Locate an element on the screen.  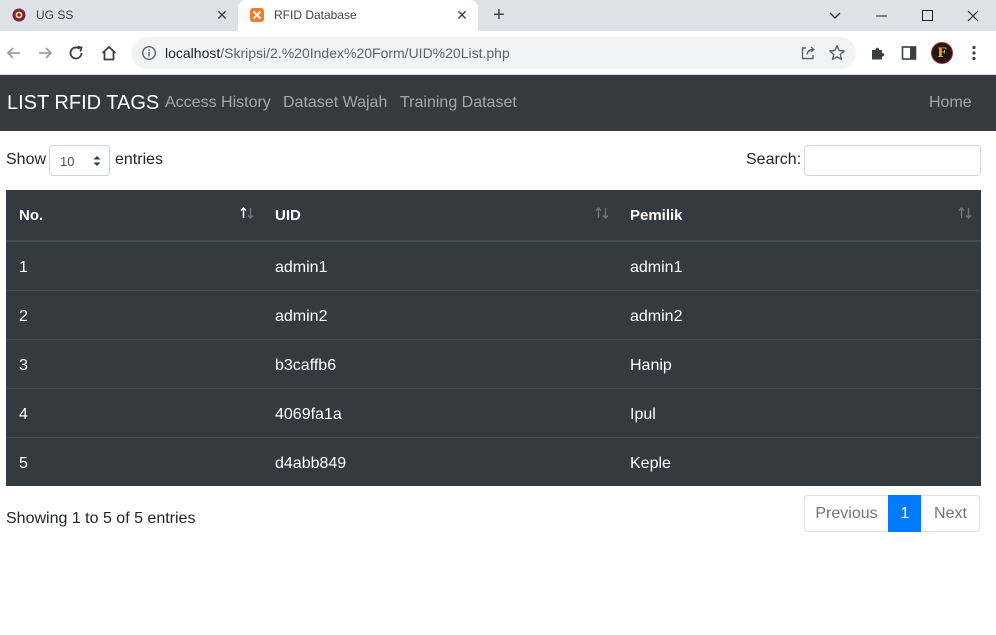
minimize-icon is located at coordinates (881, 15).